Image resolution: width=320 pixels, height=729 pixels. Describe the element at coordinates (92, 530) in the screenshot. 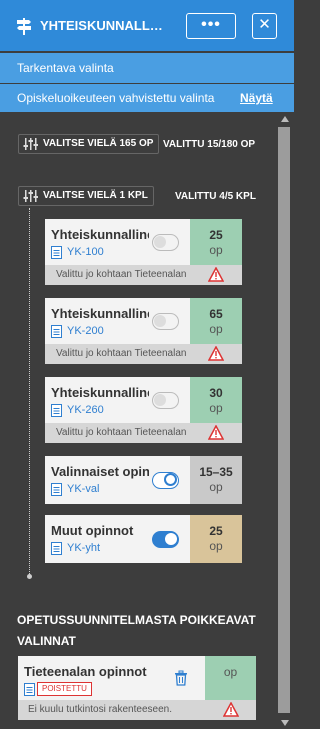

I see `module-name: Muut opinnot` at that location.